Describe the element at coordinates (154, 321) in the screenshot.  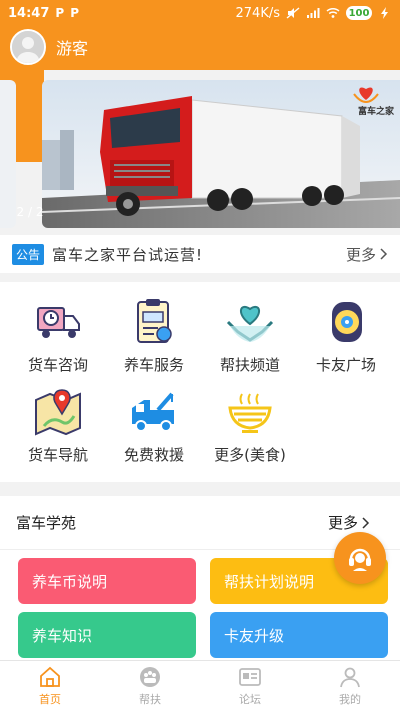
I see `clipboard-truck-icon` at that location.